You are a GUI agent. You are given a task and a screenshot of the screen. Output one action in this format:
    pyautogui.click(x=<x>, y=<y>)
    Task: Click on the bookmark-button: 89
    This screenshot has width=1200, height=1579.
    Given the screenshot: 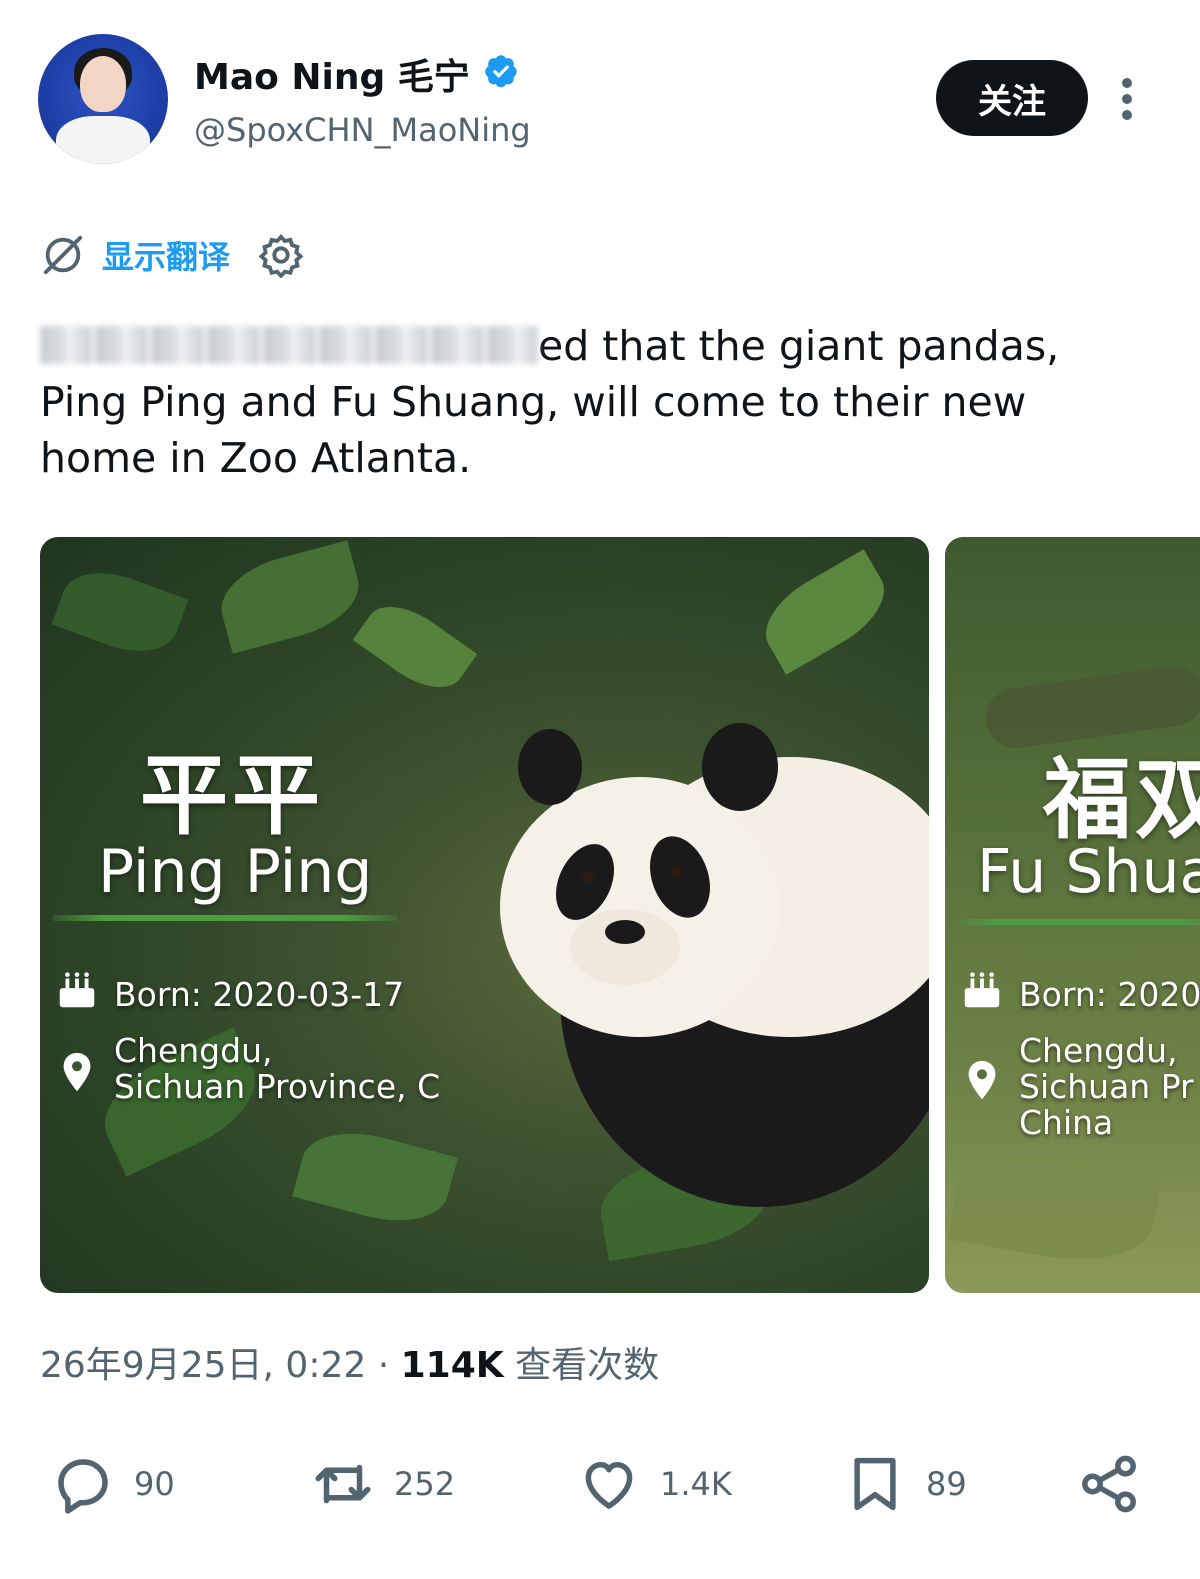 What is the action you would take?
    pyautogui.click(x=904, y=1484)
    